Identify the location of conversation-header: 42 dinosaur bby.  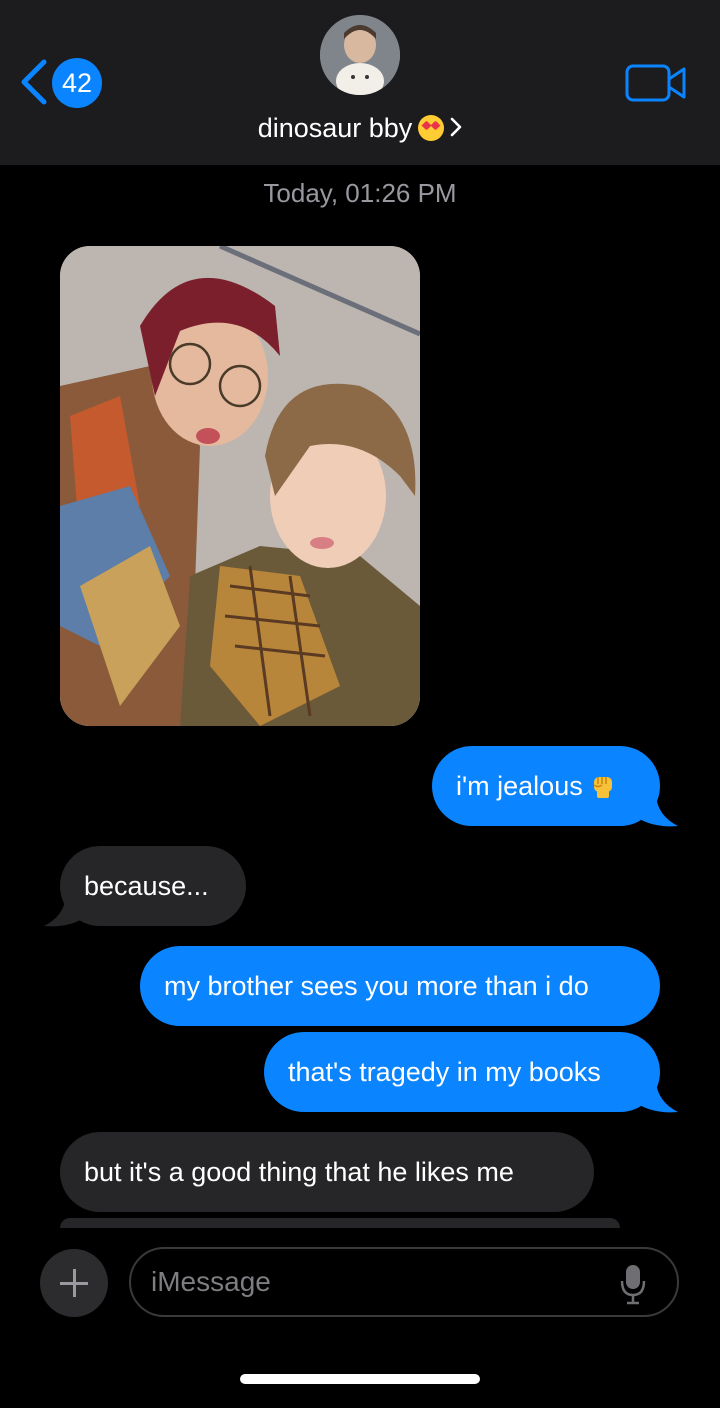
(360, 82).